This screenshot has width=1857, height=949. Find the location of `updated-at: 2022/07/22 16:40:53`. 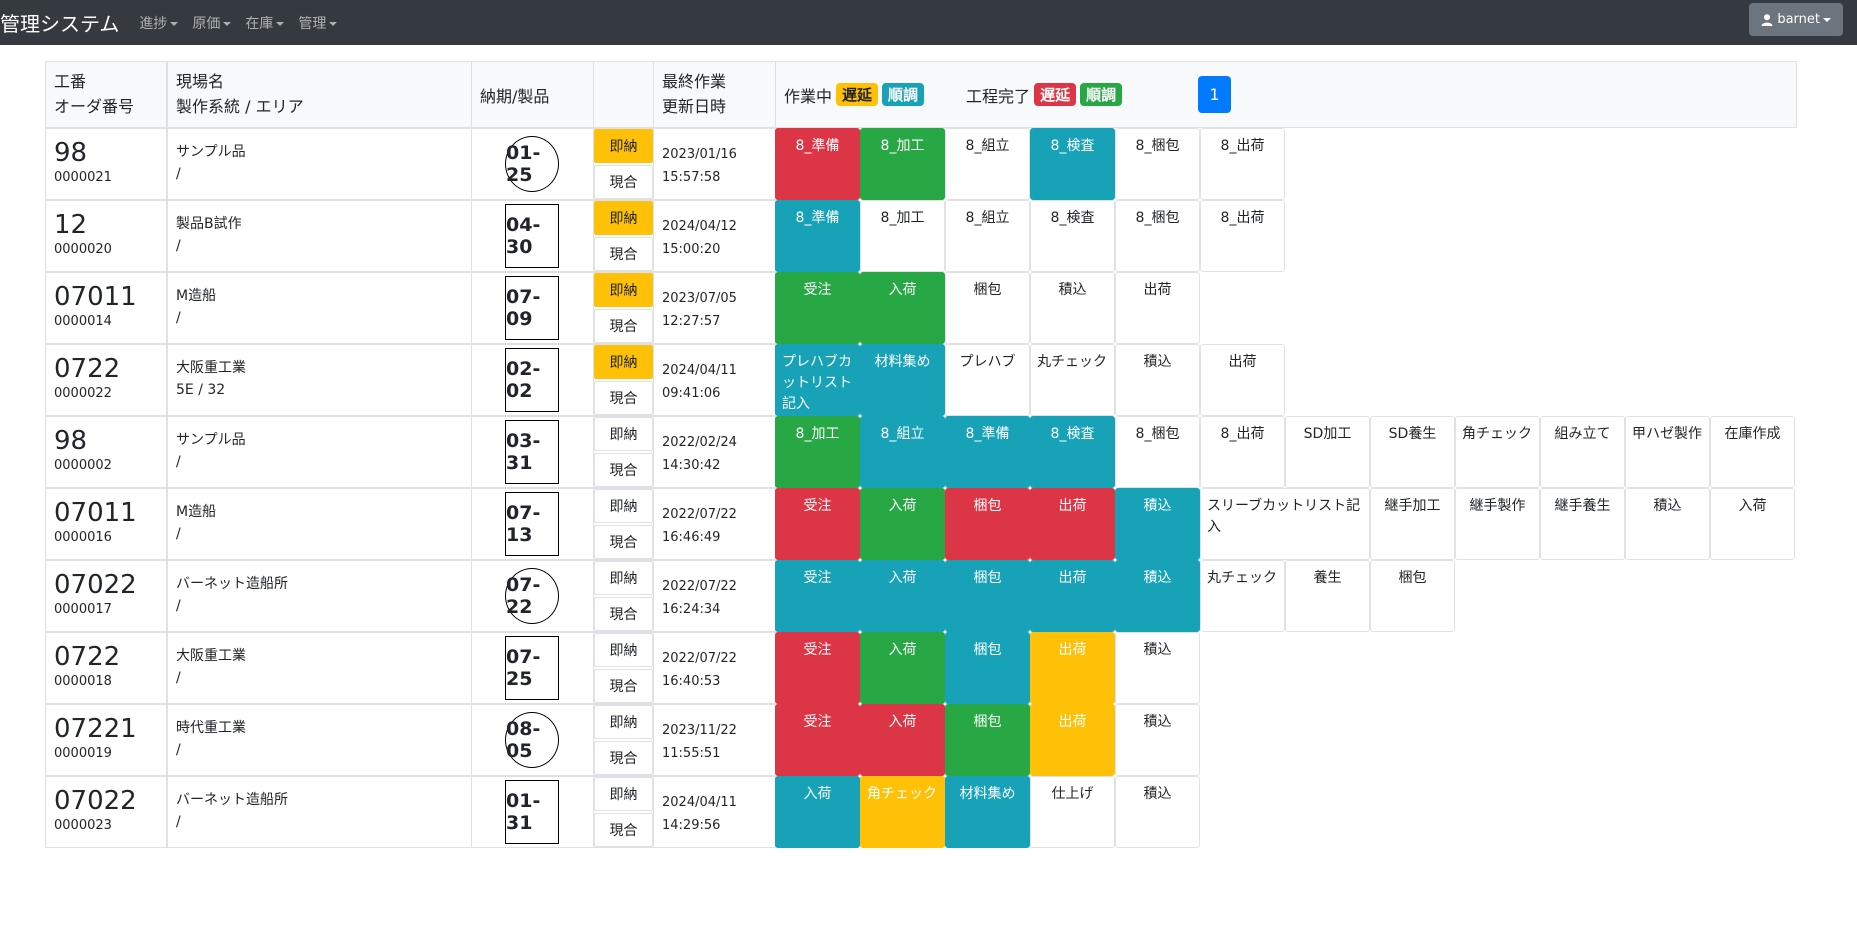

updated-at: 2022/07/22 16:40:53 is located at coordinates (714, 668).